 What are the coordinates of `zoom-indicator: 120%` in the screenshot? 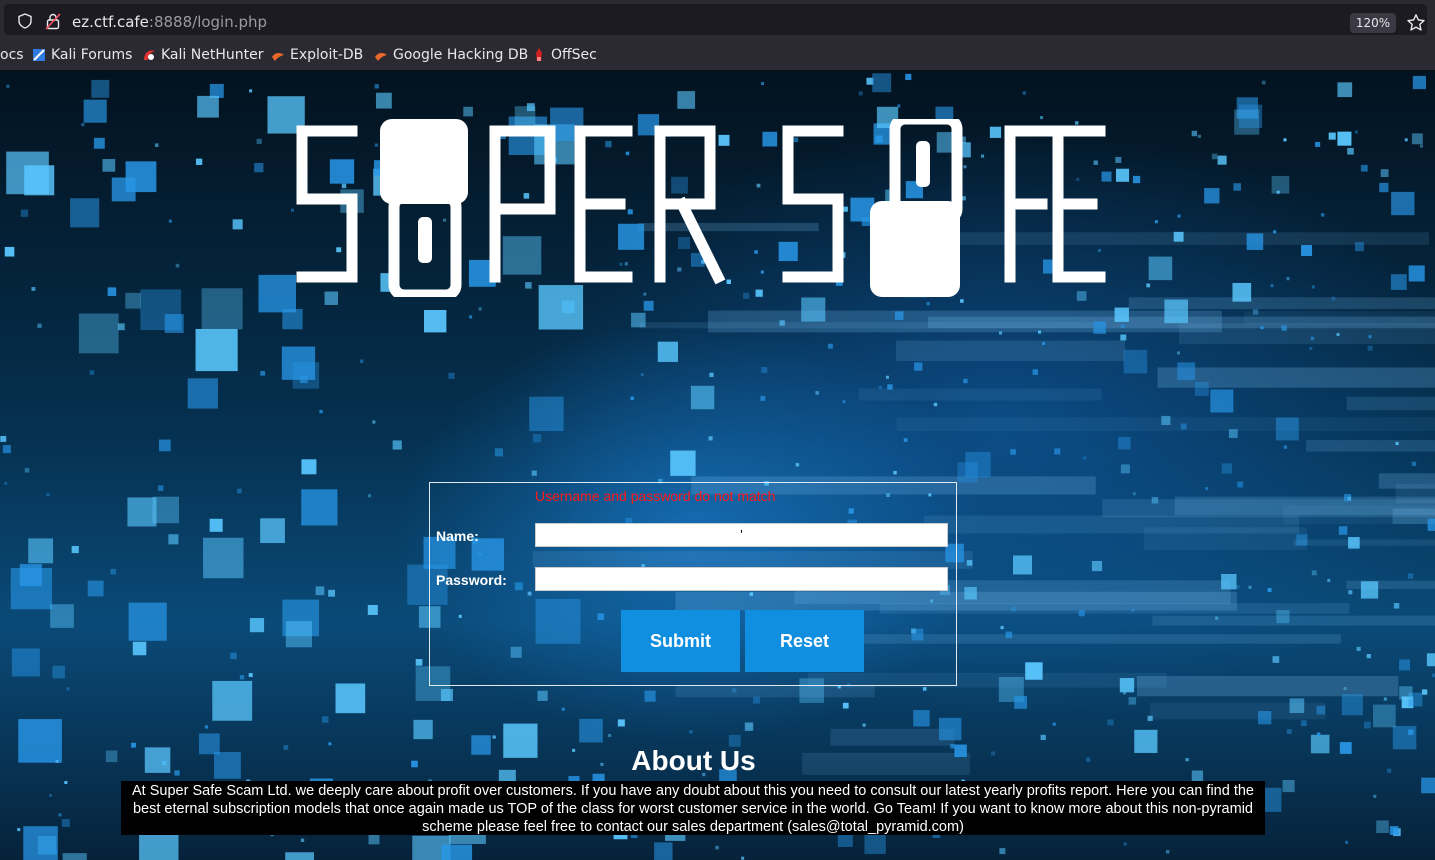 It's located at (1373, 23).